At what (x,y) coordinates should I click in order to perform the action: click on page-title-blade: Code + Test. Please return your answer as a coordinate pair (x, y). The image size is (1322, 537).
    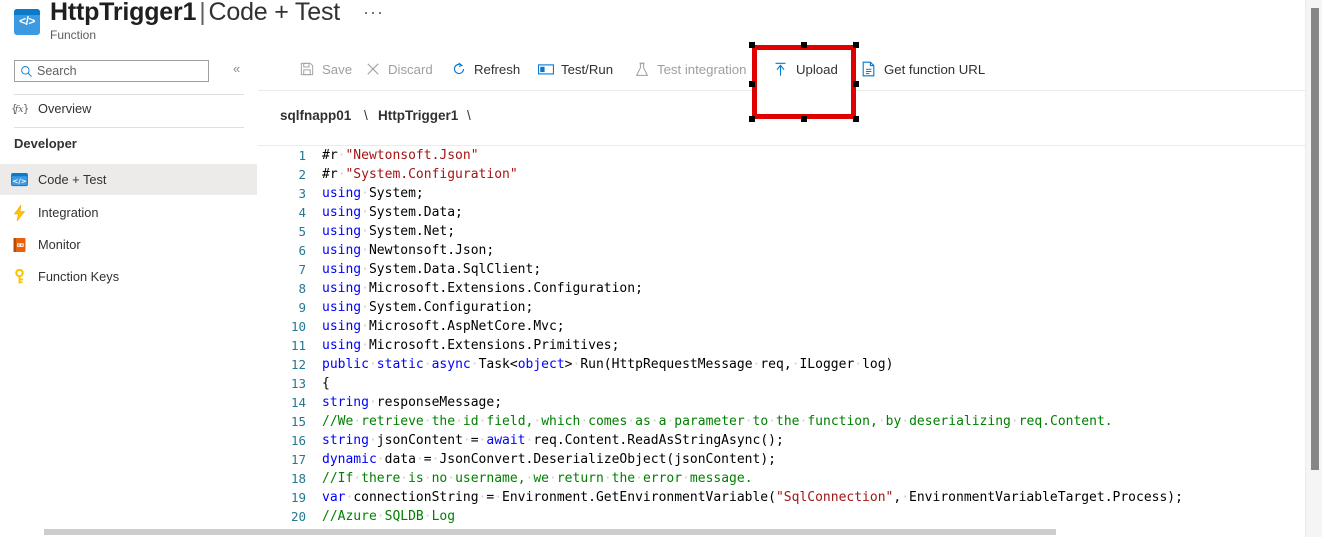
    Looking at the image, I should click on (274, 13).